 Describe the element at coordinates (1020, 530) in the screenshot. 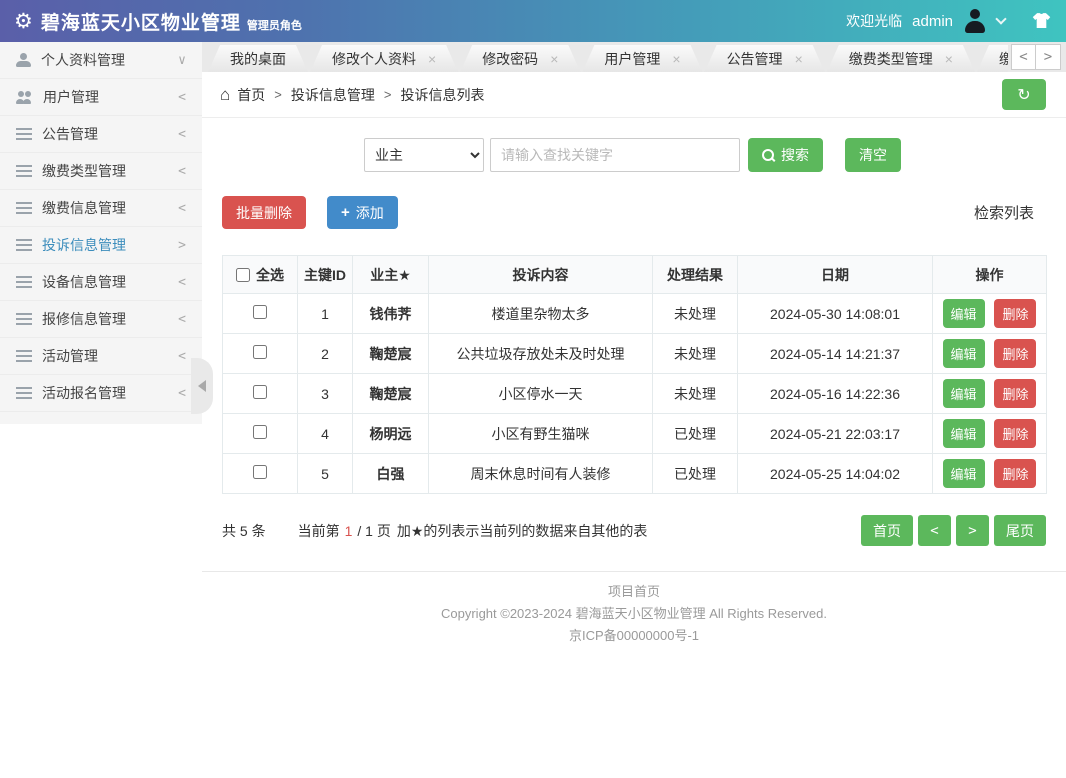

I see `last-page-button: 尾页` at that location.